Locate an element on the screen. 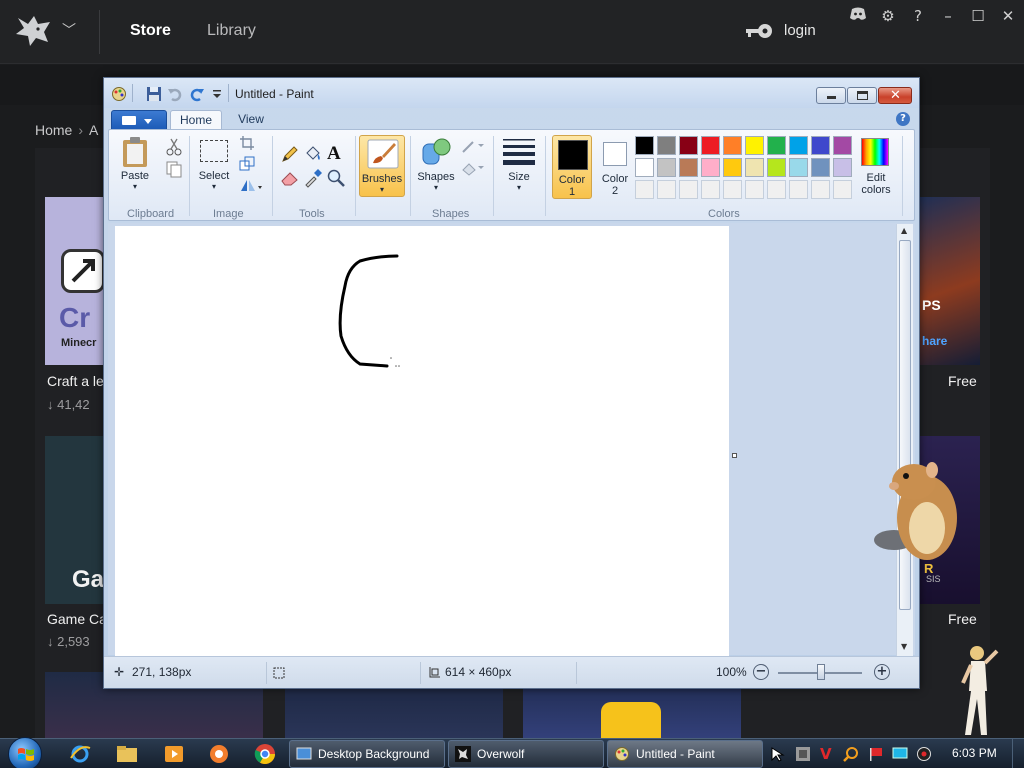  app-card-title: Game Ca is located at coordinates (77, 619).